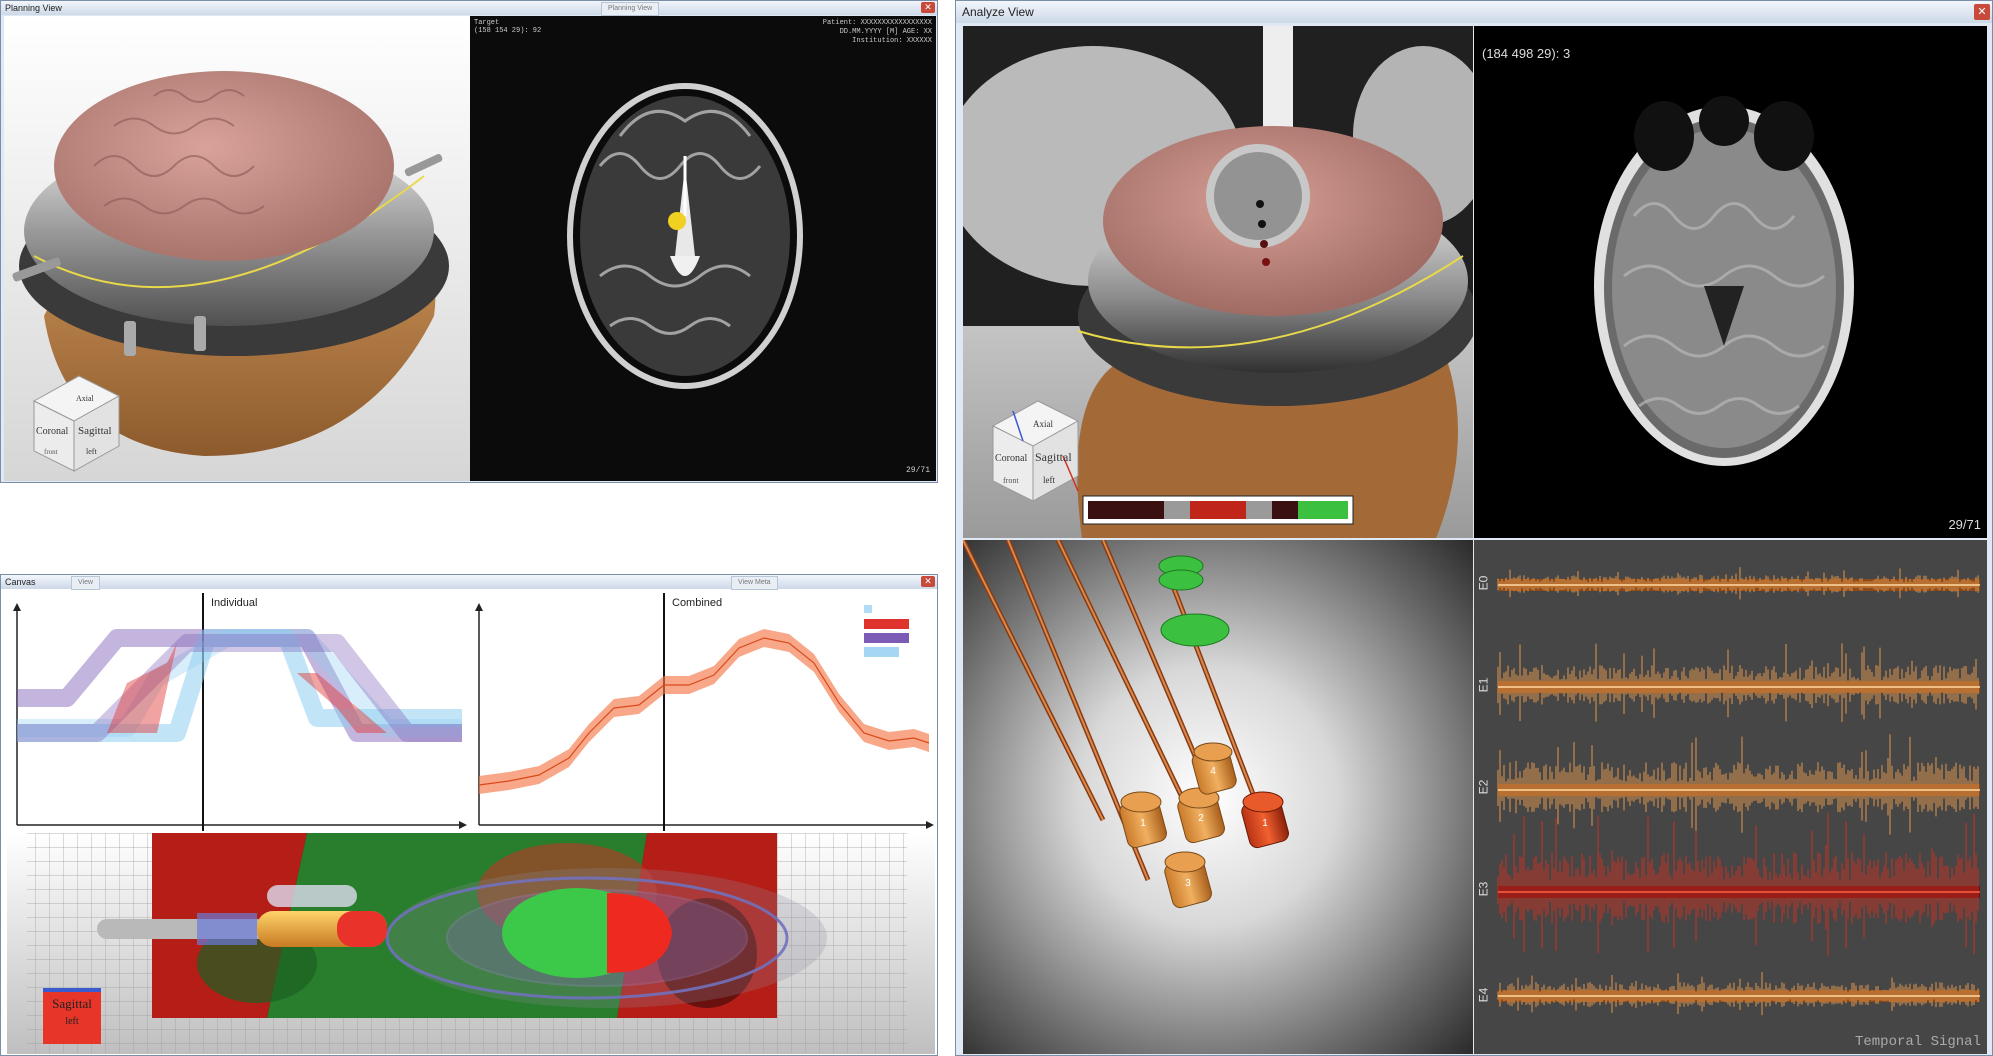 This screenshot has height=1056, width=1993. Describe the element at coordinates (1126, 510) in the screenshot. I see `legend-dark-red` at that location.